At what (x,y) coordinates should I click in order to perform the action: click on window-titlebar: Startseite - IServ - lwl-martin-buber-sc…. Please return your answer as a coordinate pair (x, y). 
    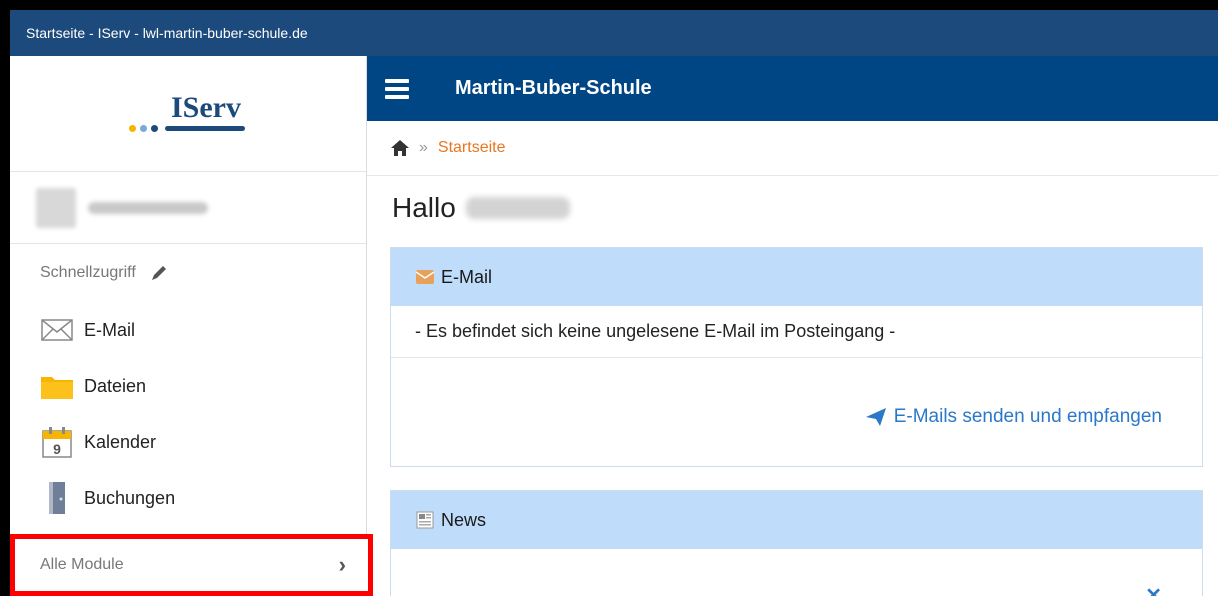
    Looking at the image, I should click on (614, 33).